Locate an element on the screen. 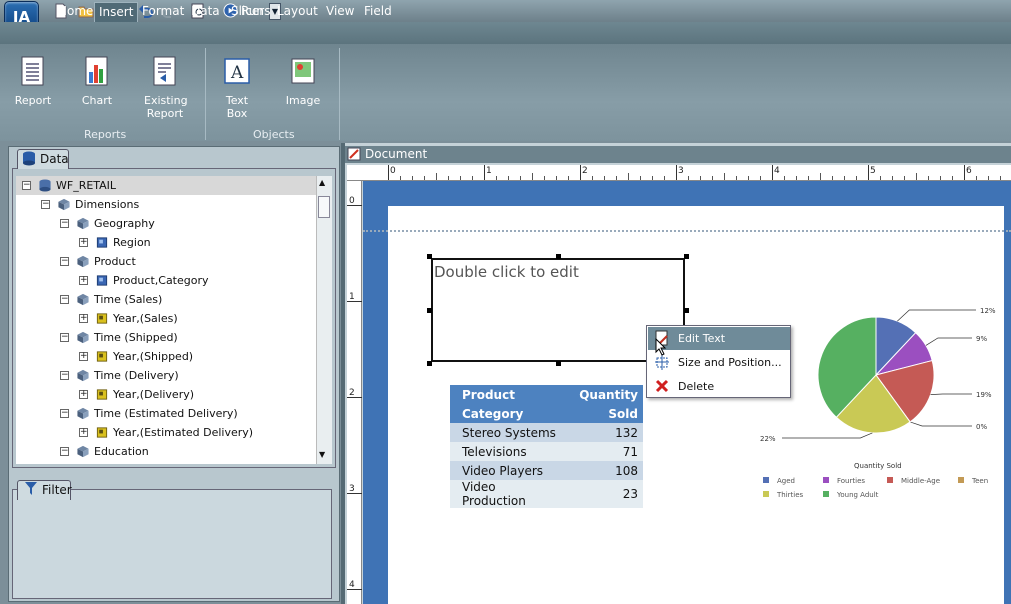 This screenshot has height=604, width=1011. tree-item: + Year,(Estimated Delivery) is located at coordinates (166, 432).